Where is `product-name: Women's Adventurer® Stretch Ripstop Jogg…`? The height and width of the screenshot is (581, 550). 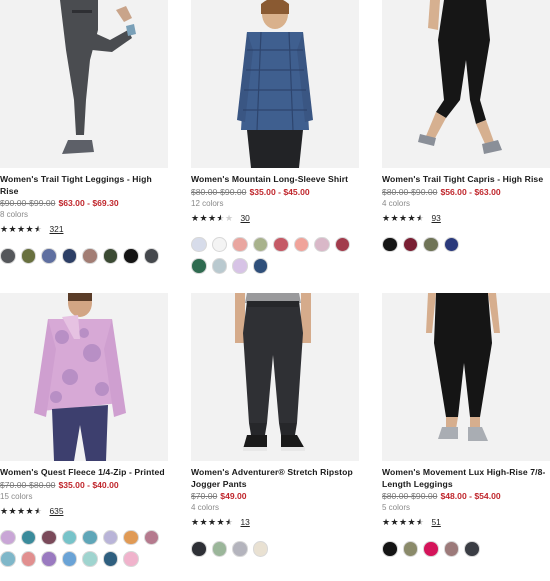
product-name: Women's Adventurer® Stretch Ripstop Jogg… is located at coordinates (275, 478).